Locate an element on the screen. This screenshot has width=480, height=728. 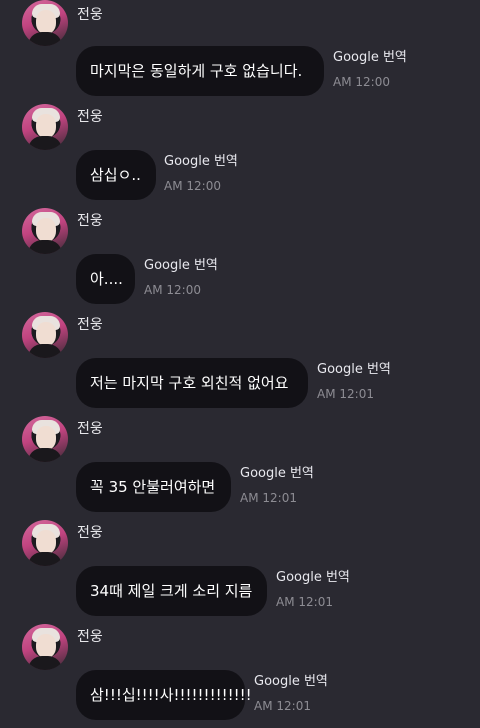
chat-message: 전웅 저는 마지막 구호 외친적 없어요 Google 번역 AM 12:01 is located at coordinates (240, 364).